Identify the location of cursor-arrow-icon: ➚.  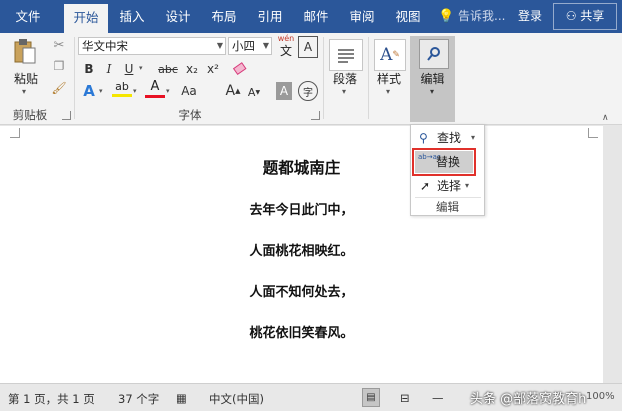
(425, 186).